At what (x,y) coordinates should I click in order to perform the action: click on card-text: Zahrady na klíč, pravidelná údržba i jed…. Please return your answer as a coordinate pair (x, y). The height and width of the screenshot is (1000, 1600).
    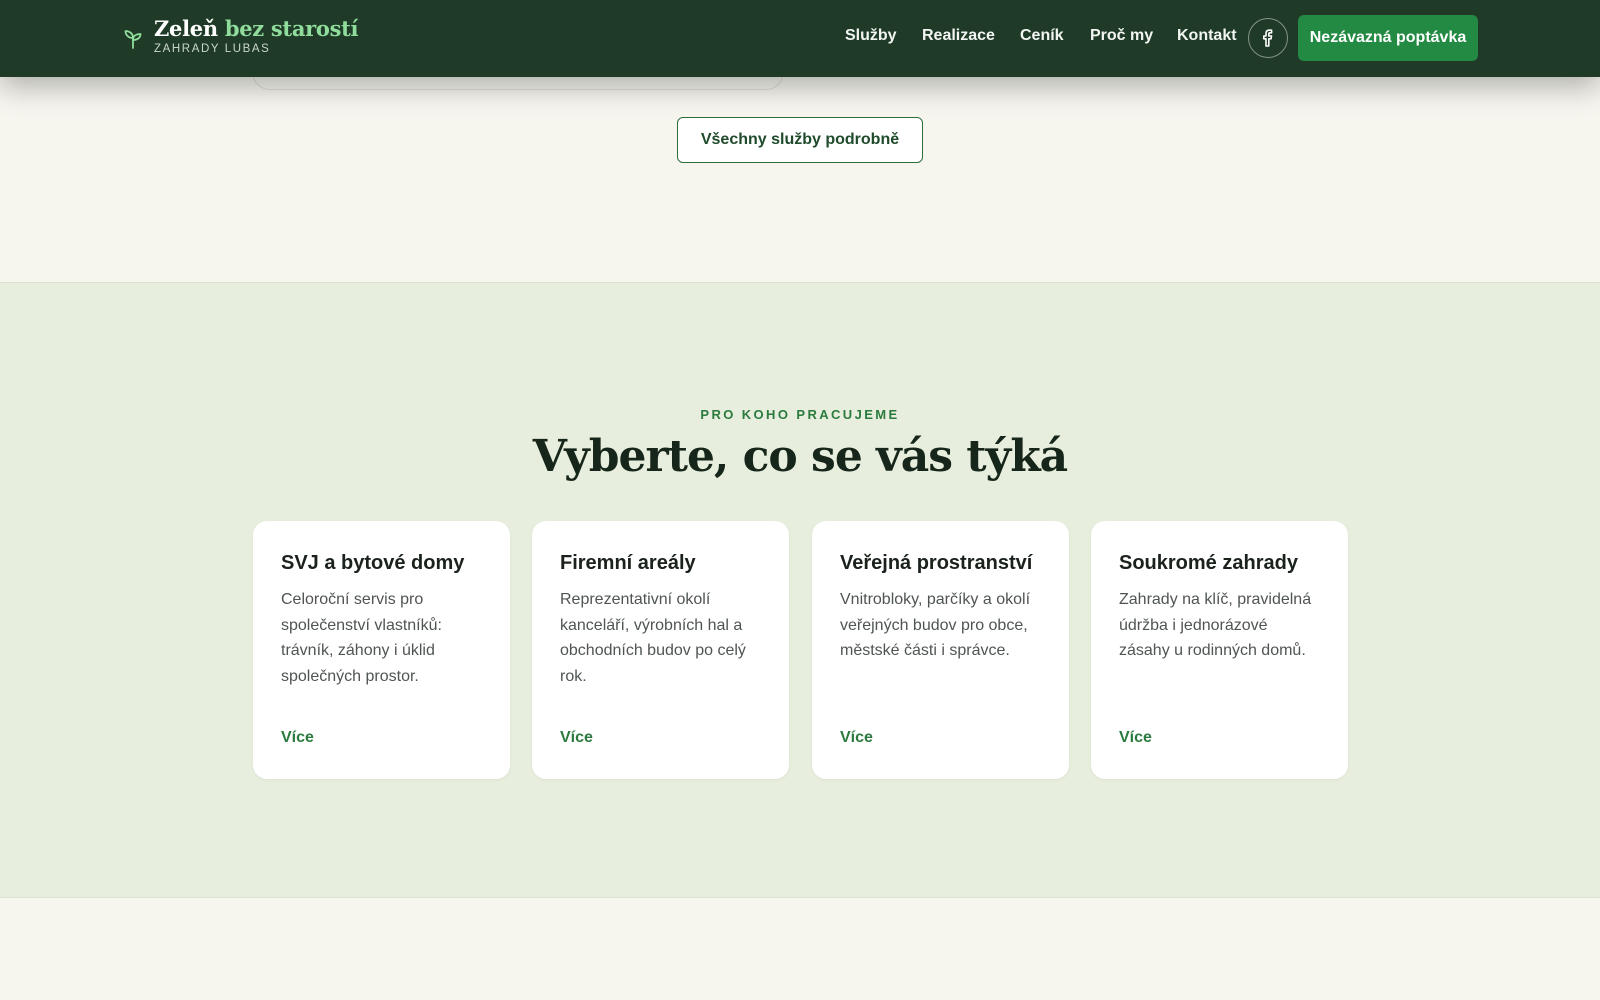
    Looking at the image, I should click on (1215, 625).